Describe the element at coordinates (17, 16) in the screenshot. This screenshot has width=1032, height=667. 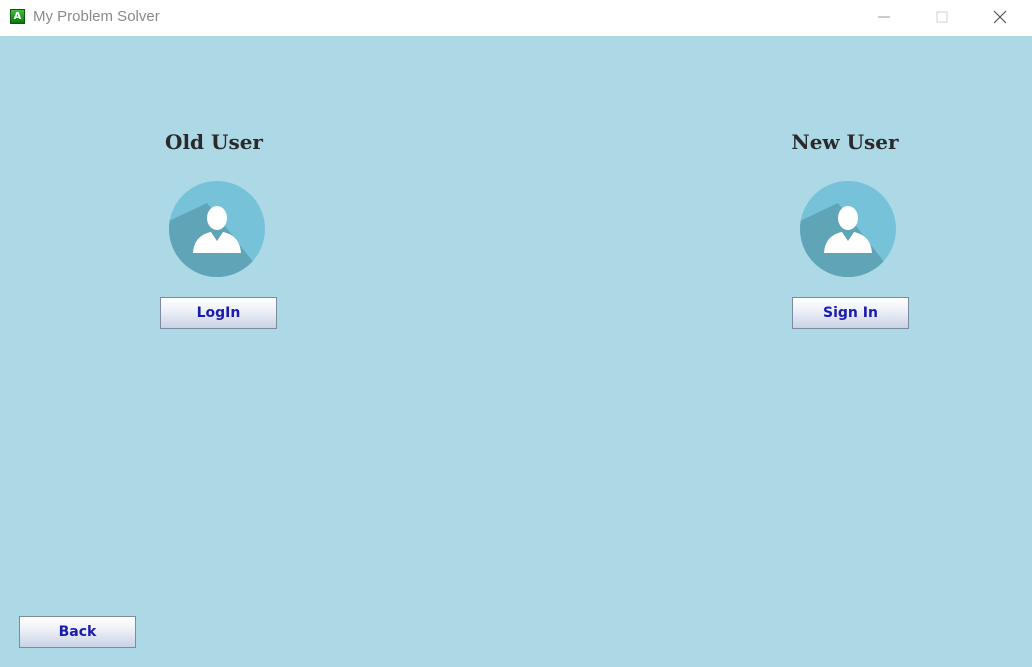
I see `app-icon: A` at that location.